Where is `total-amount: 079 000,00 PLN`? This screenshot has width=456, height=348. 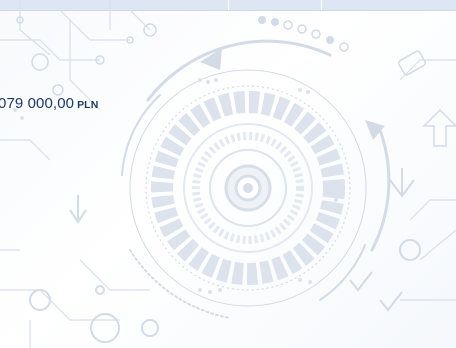 total-amount: 079 000,00 PLN is located at coordinates (49, 103).